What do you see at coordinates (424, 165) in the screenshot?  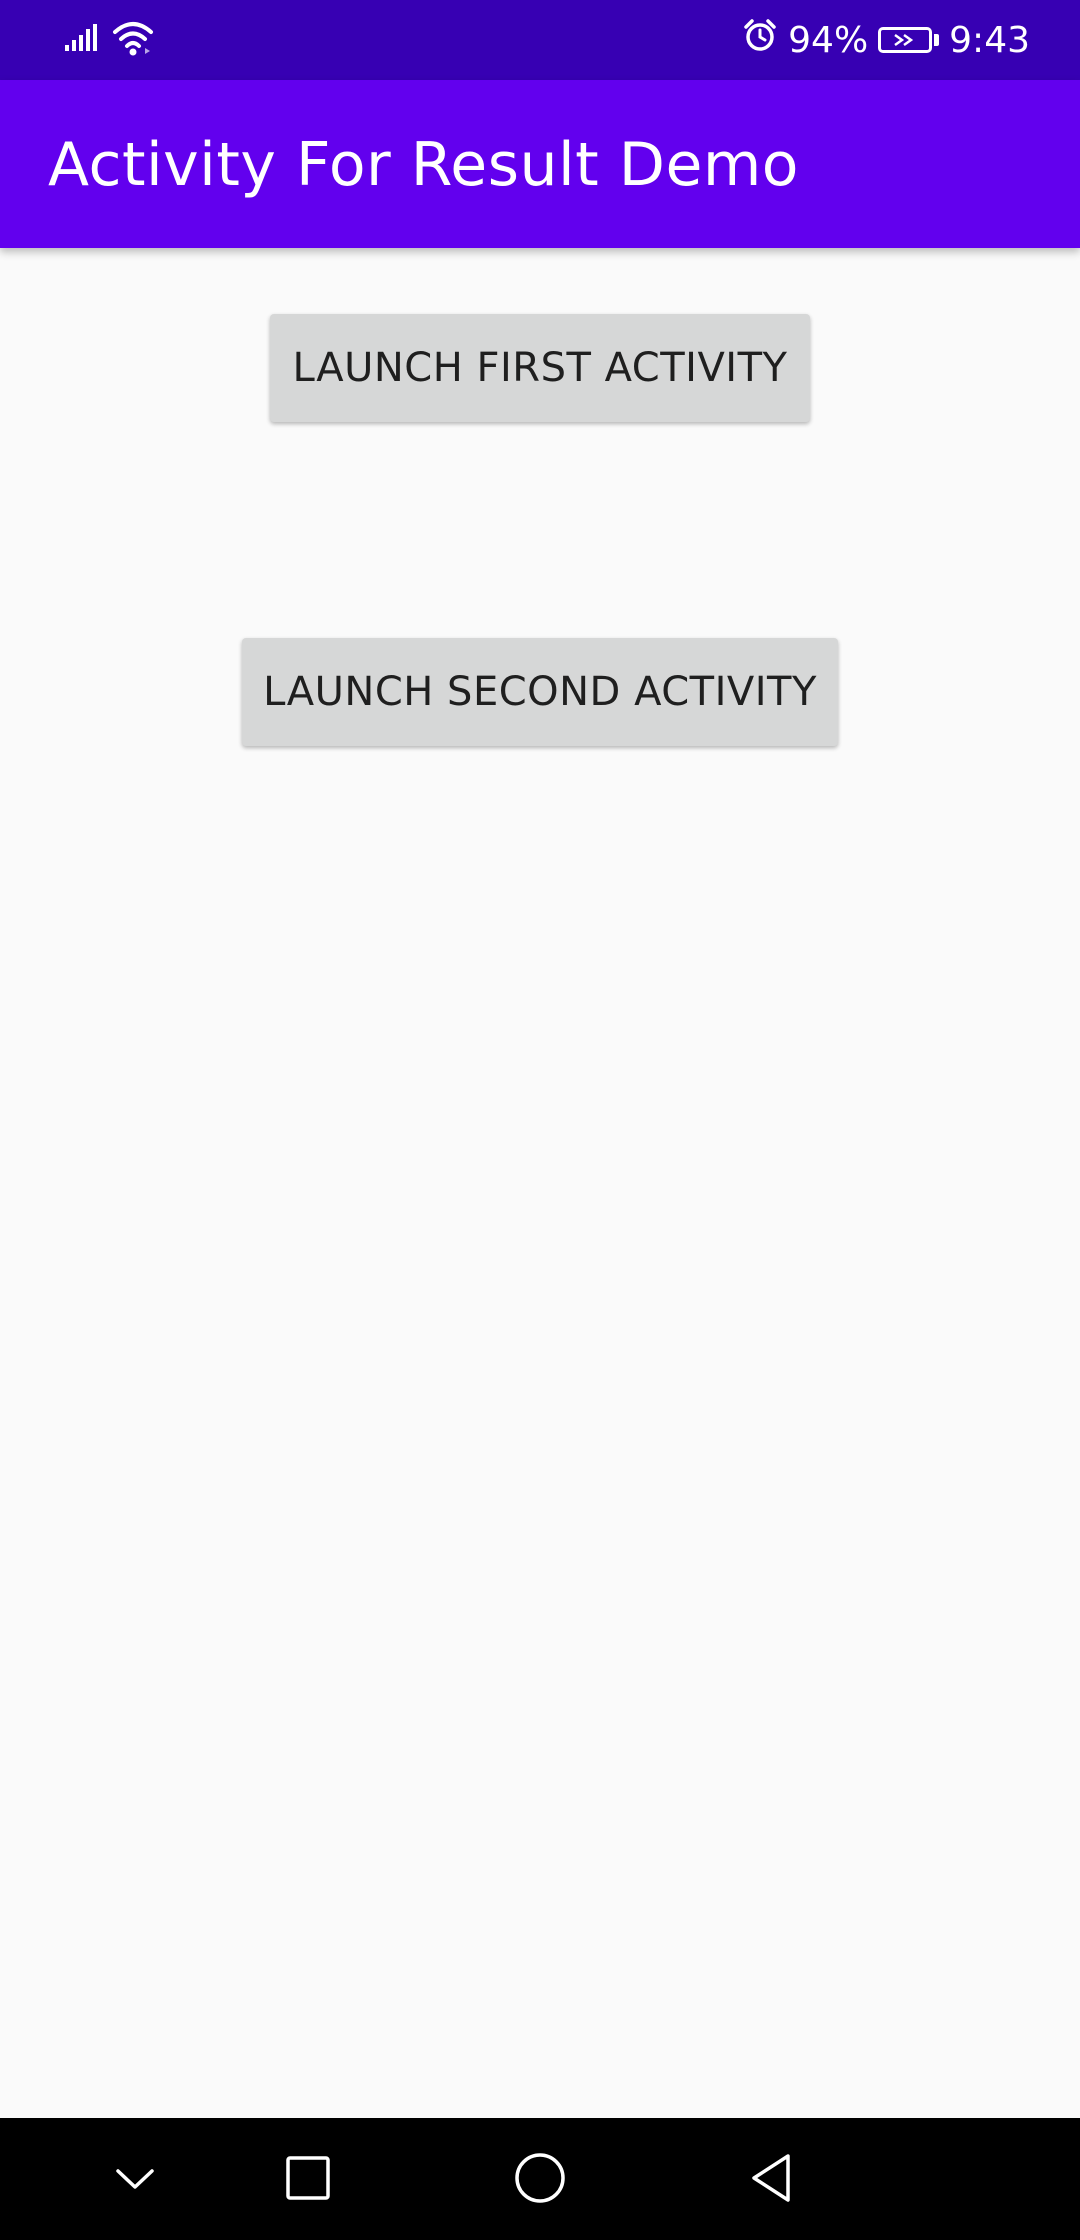 I see `page-title: Activity For Result Demo` at bounding box center [424, 165].